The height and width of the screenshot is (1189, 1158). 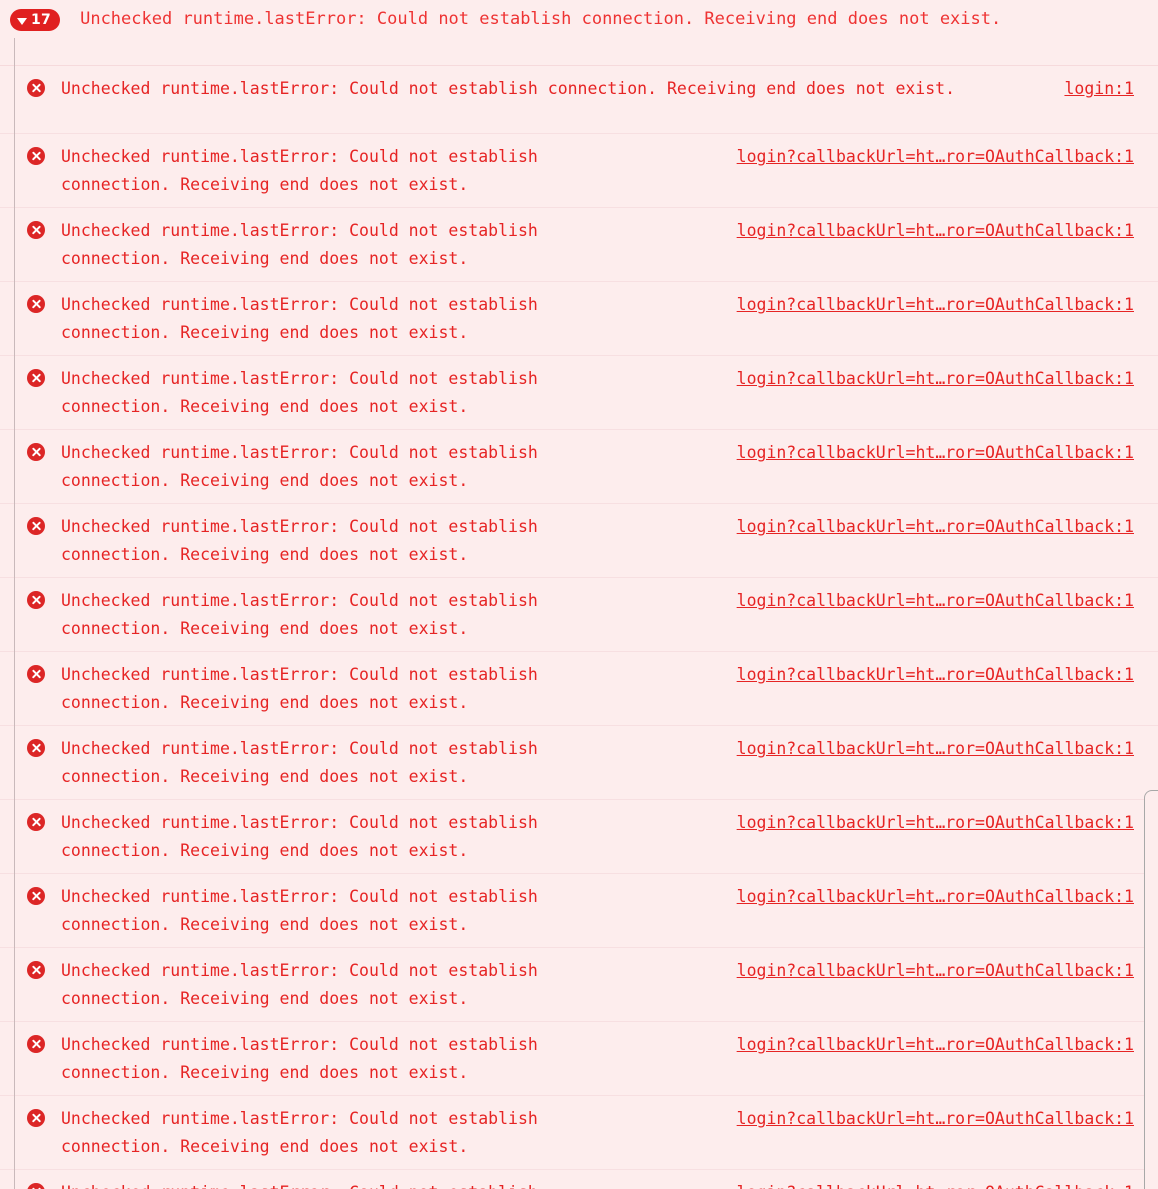 What do you see at coordinates (22, 21) in the screenshot?
I see `chevron-down-icon` at bounding box center [22, 21].